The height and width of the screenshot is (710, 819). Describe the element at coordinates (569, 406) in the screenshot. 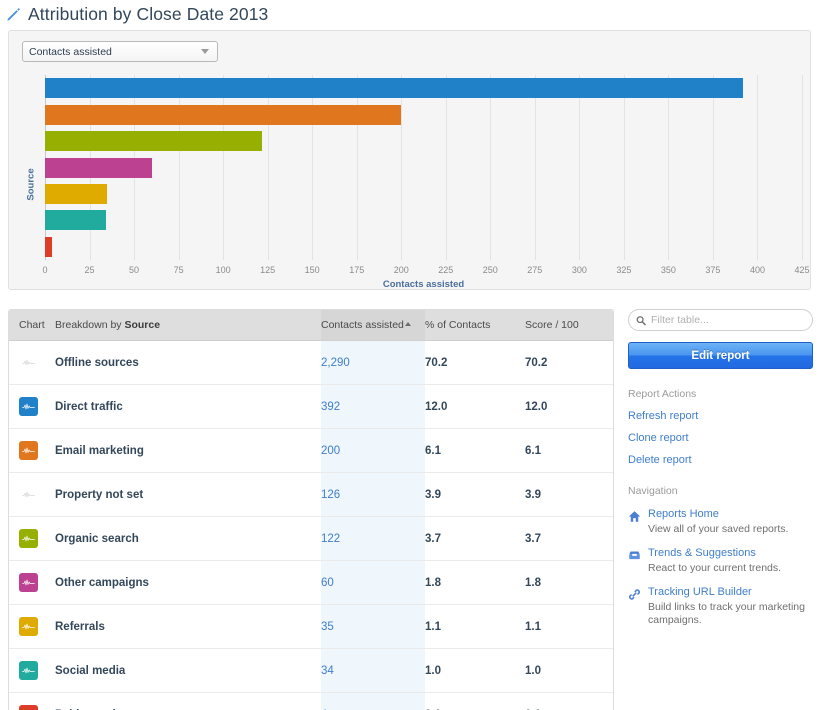

I see `row-score-cell: 12.0` at that location.